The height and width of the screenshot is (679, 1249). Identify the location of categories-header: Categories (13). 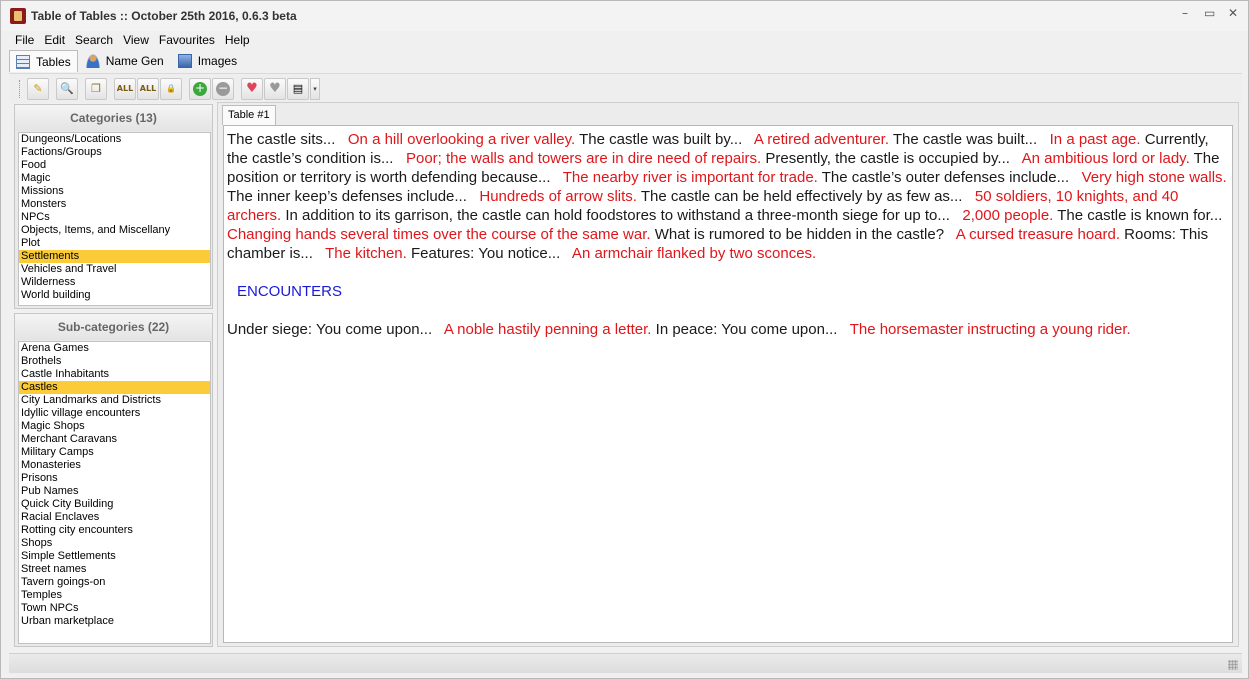
(113, 118).